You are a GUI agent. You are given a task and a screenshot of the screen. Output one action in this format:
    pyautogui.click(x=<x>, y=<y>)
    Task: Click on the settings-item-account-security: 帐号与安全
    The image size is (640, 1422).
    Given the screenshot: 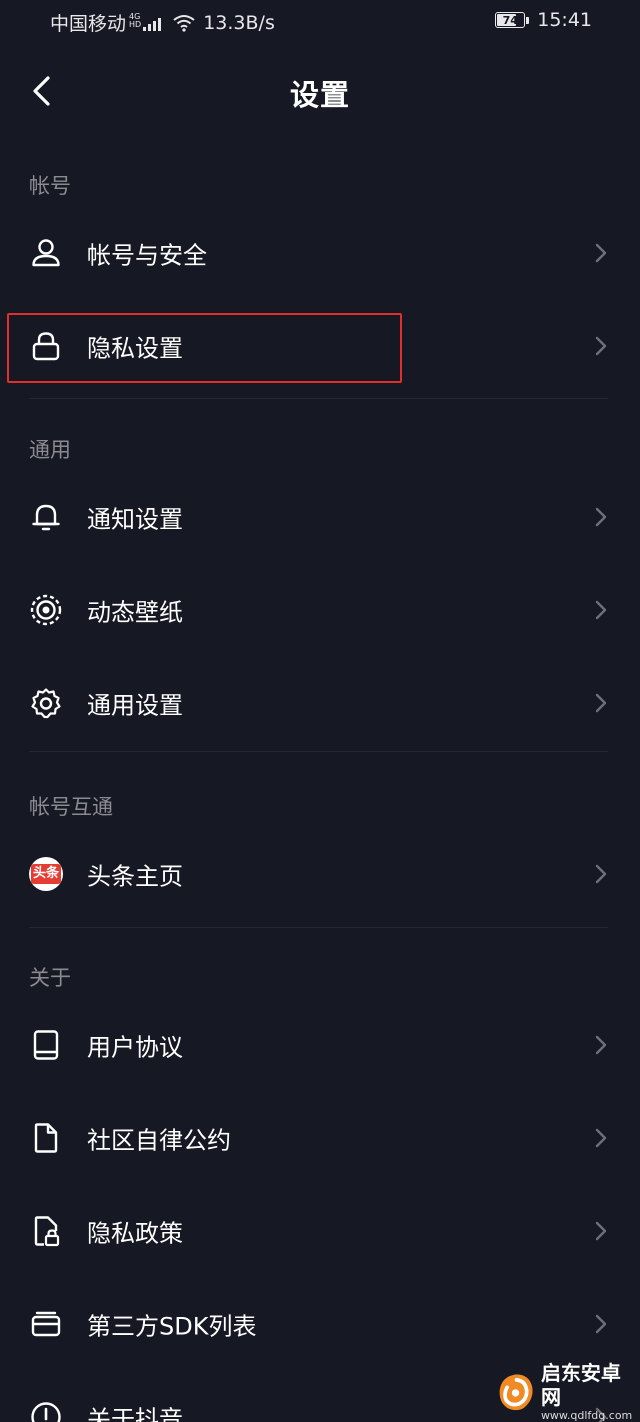 What is the action you would take?
    pyautogui.click(x=320, y=253)
    